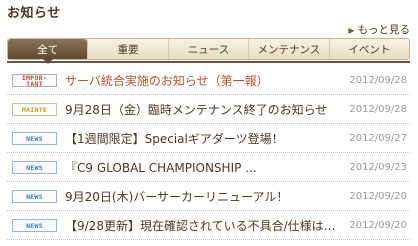  Describe the element at coordinates (201, 196) in the screenshot. I see `news-headline: 9月20日(木)バーサーカーリニューアル！` at that location.